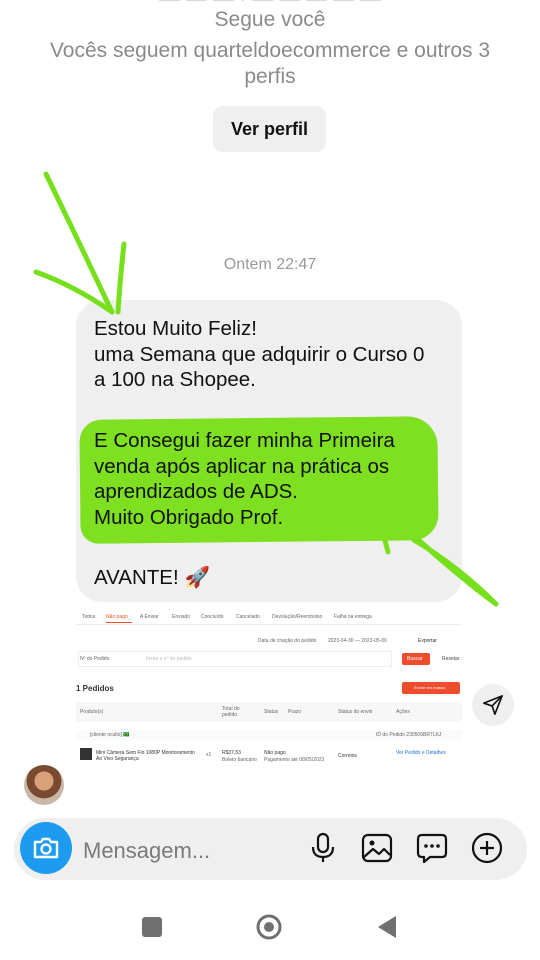 The height and width of the screenshot is (960, 540). What do you see at coordinates (181, 617) in the screenshot?
I see `tab-enviado: Enviado` at bounding box center [181, 617].